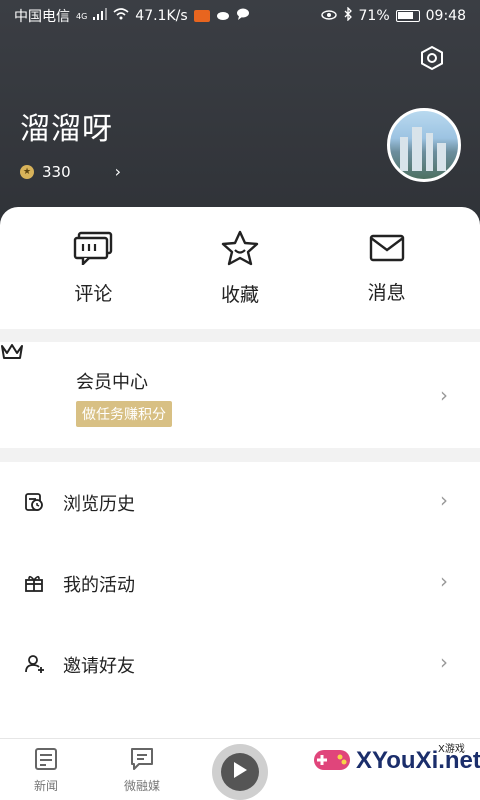 This screenshot has width=480, height=800. I want to click on carrier-label: 中国电信, so click(42, 17).